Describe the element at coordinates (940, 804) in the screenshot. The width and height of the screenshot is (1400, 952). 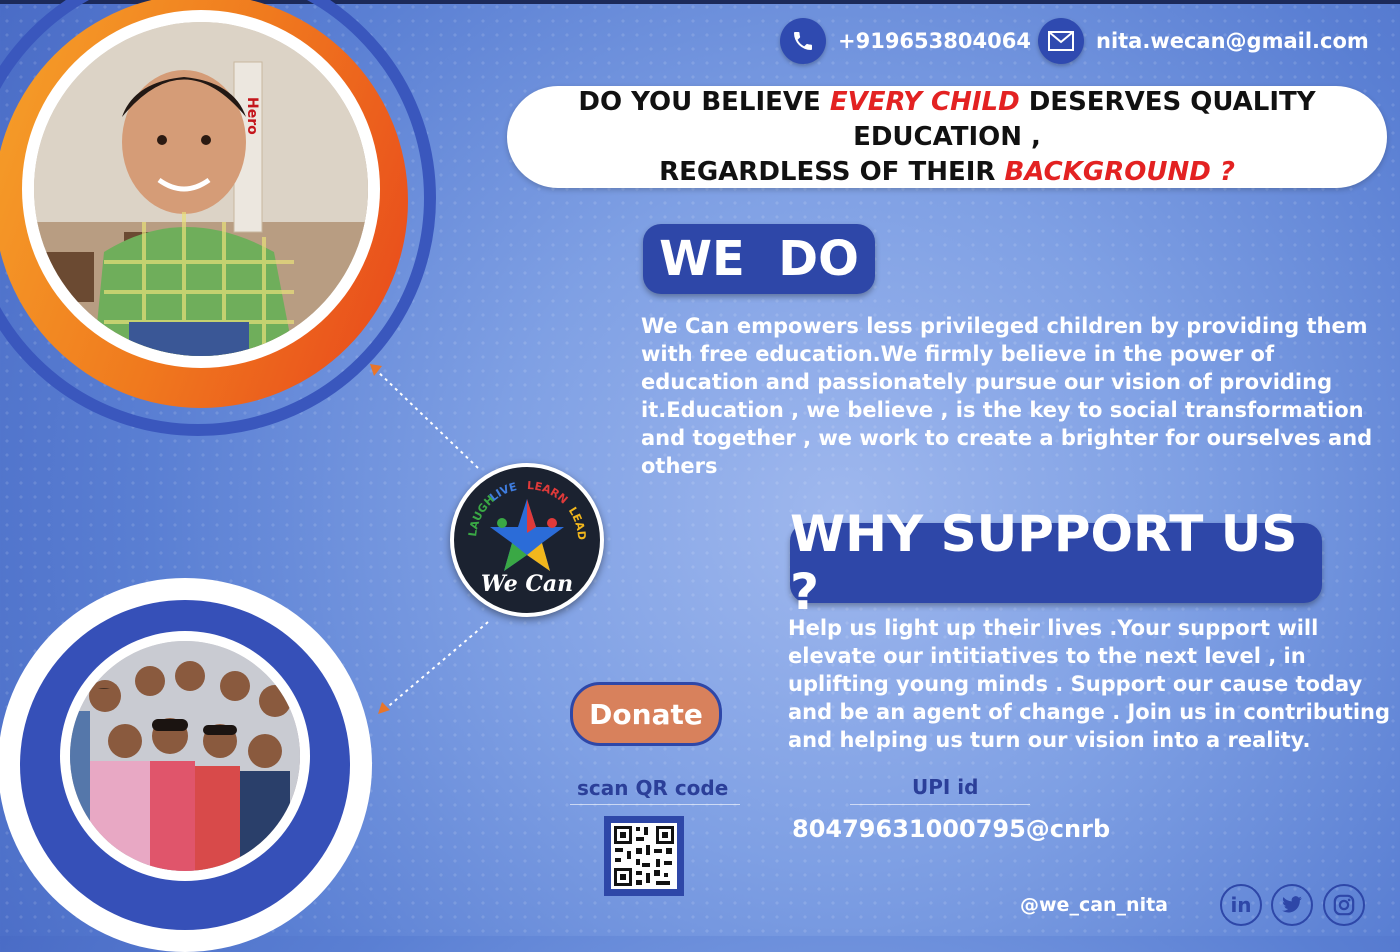
I see `upi-divider` at that location.